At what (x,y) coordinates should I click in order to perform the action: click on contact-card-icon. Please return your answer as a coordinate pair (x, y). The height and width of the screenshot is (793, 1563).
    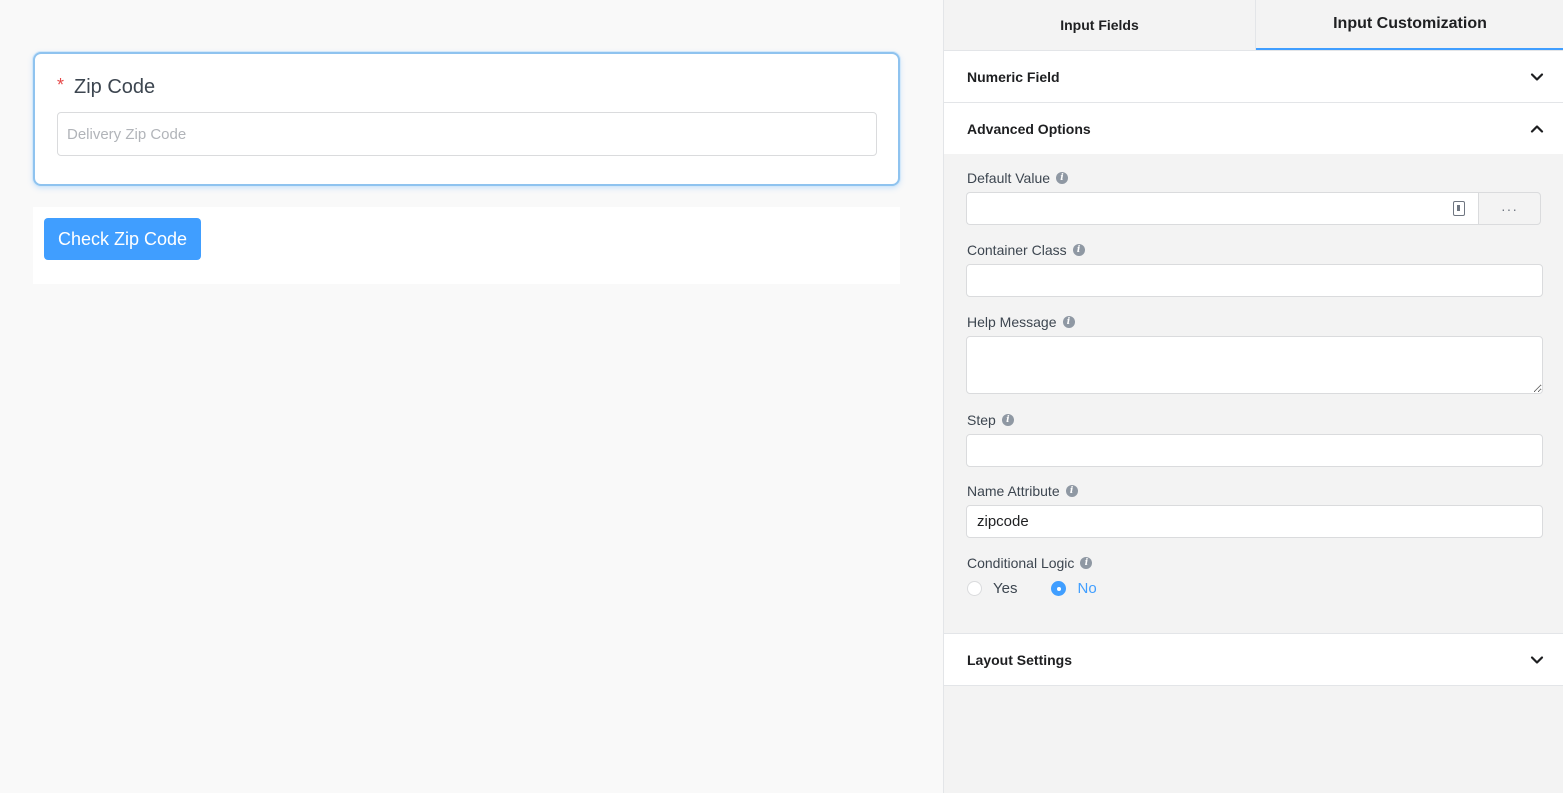
    Looking at the image, I should click on (1459, 208).